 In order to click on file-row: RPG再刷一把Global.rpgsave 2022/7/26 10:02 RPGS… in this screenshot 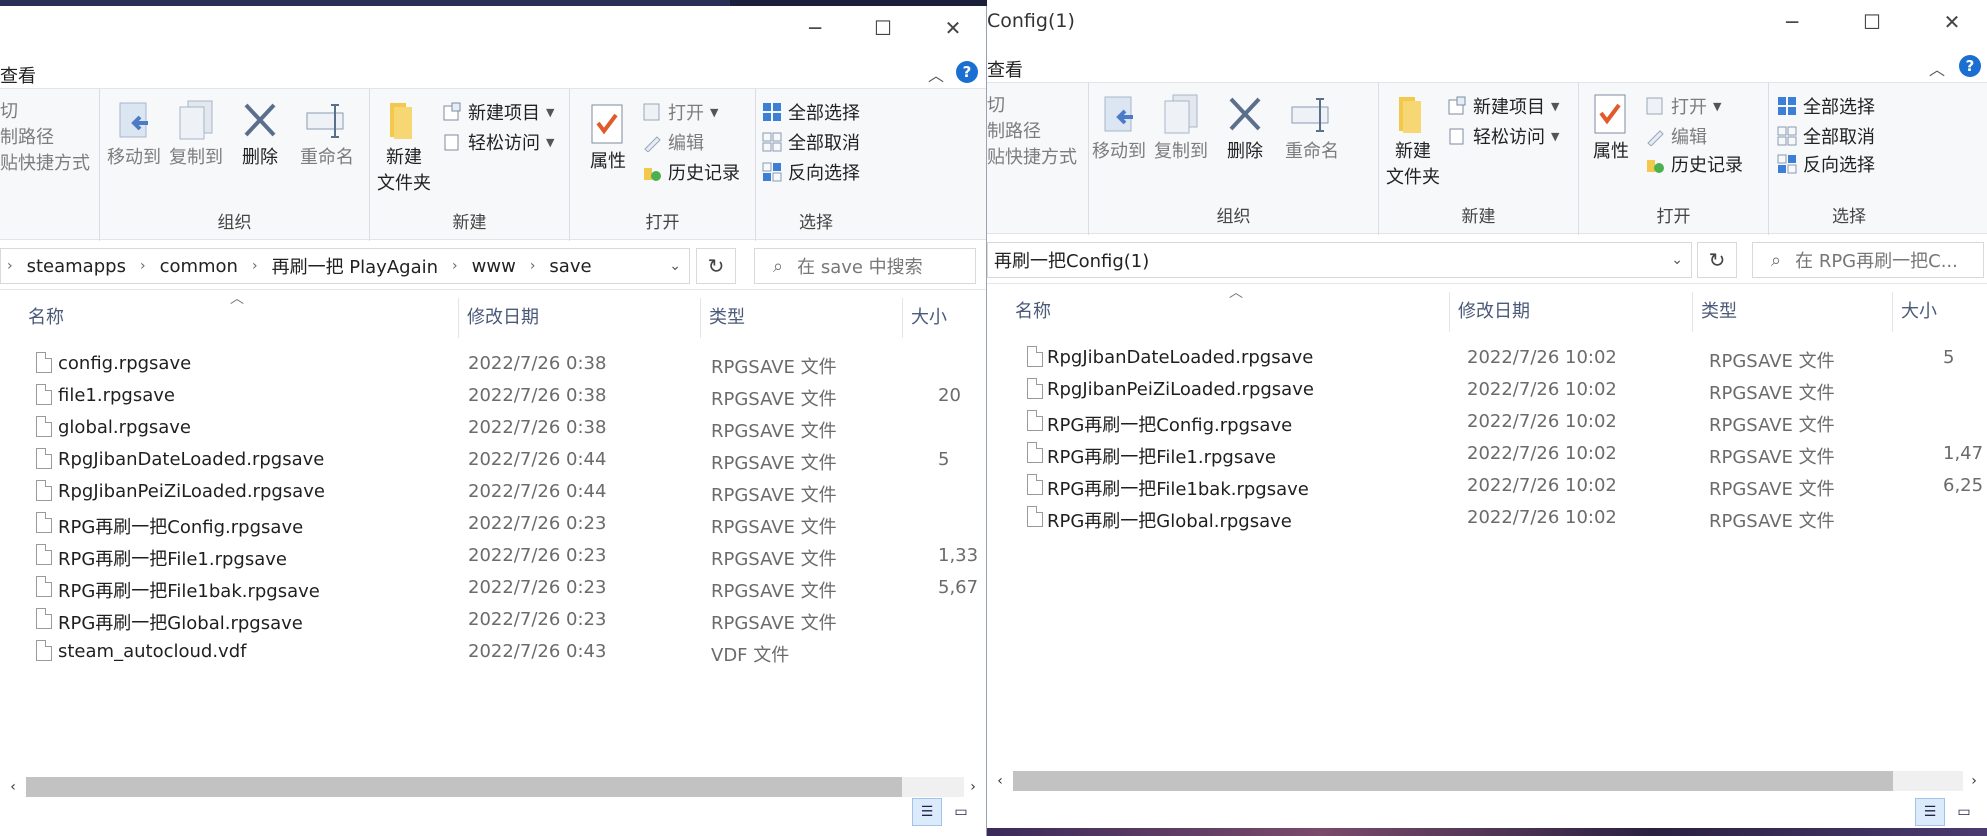, I will do `click(1487, 518)`.